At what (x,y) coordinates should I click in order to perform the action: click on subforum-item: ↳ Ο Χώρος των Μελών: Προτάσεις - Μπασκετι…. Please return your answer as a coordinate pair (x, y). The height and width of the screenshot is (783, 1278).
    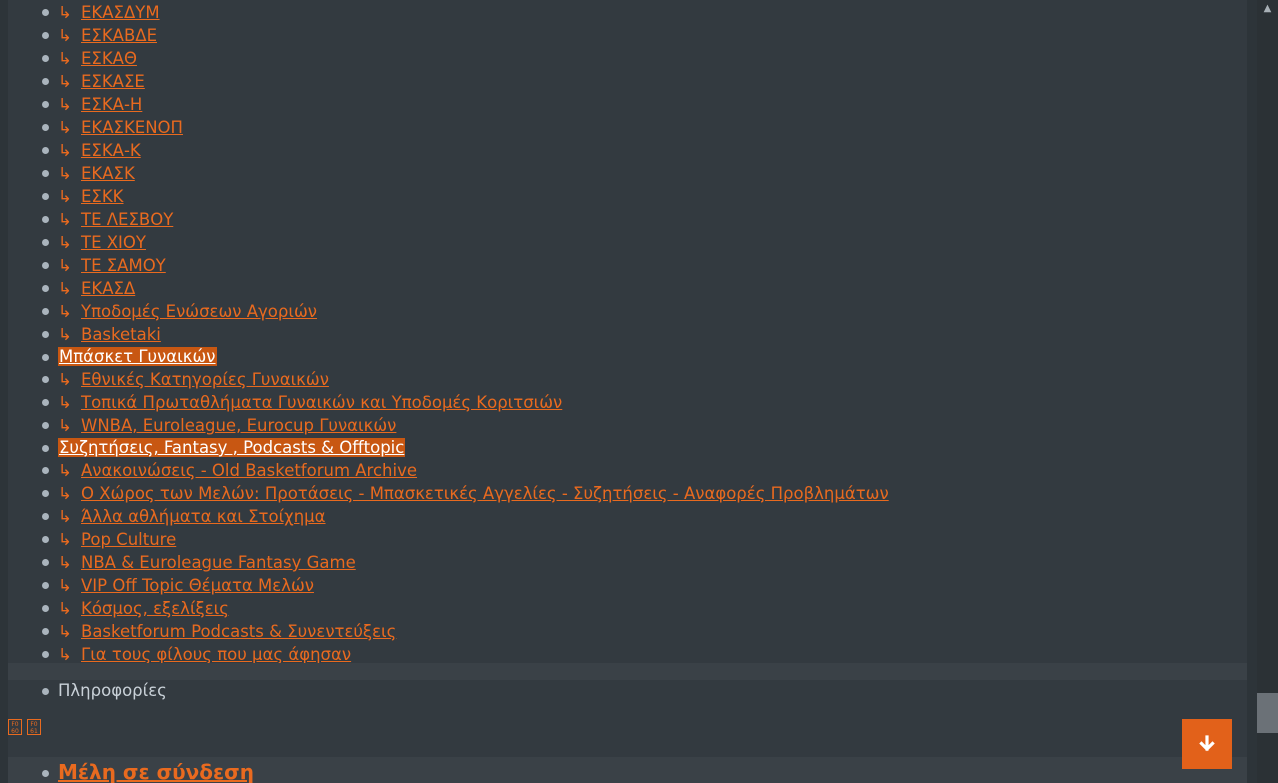
    Looking at the image, I should click on (448, 493).